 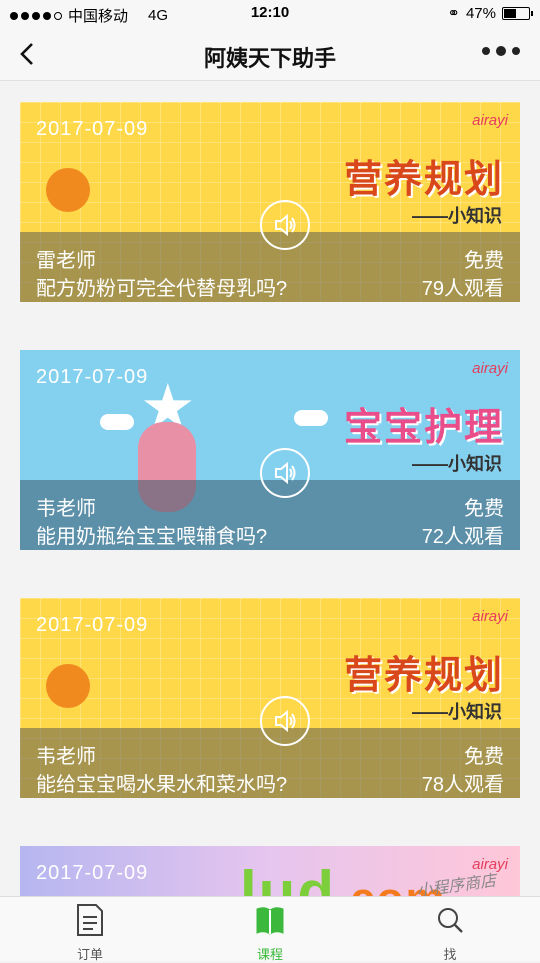 What do you see at coordinates (450, 920) in the screenshot?
I see `search-icon` at bounding box center [450, 920].